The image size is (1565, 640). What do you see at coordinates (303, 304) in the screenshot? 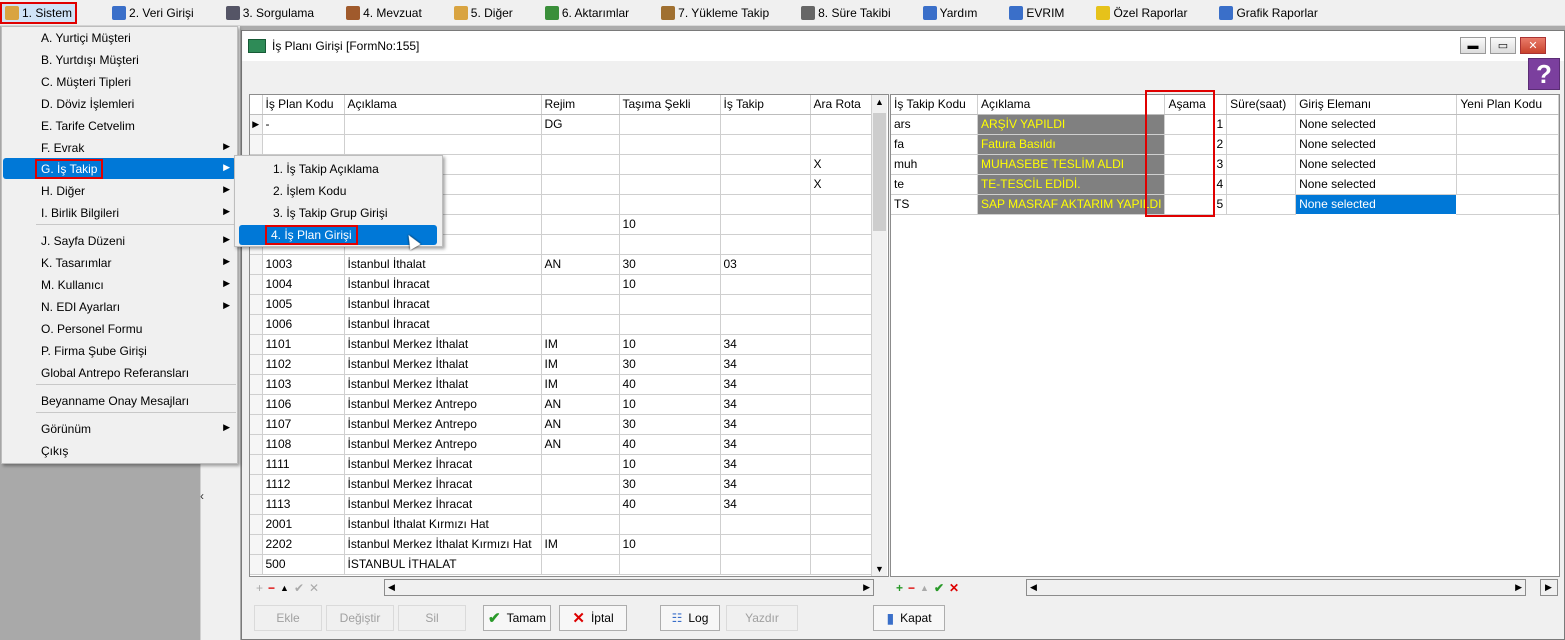
I see `grid-cell: 1005` at bounding box center [303, 304].